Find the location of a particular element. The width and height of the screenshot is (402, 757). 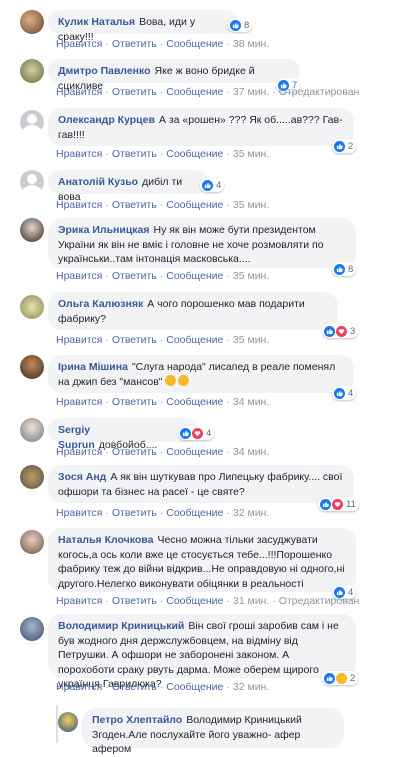

comment-author: Анатолій Кузьо is located at coordinates (98, 182).